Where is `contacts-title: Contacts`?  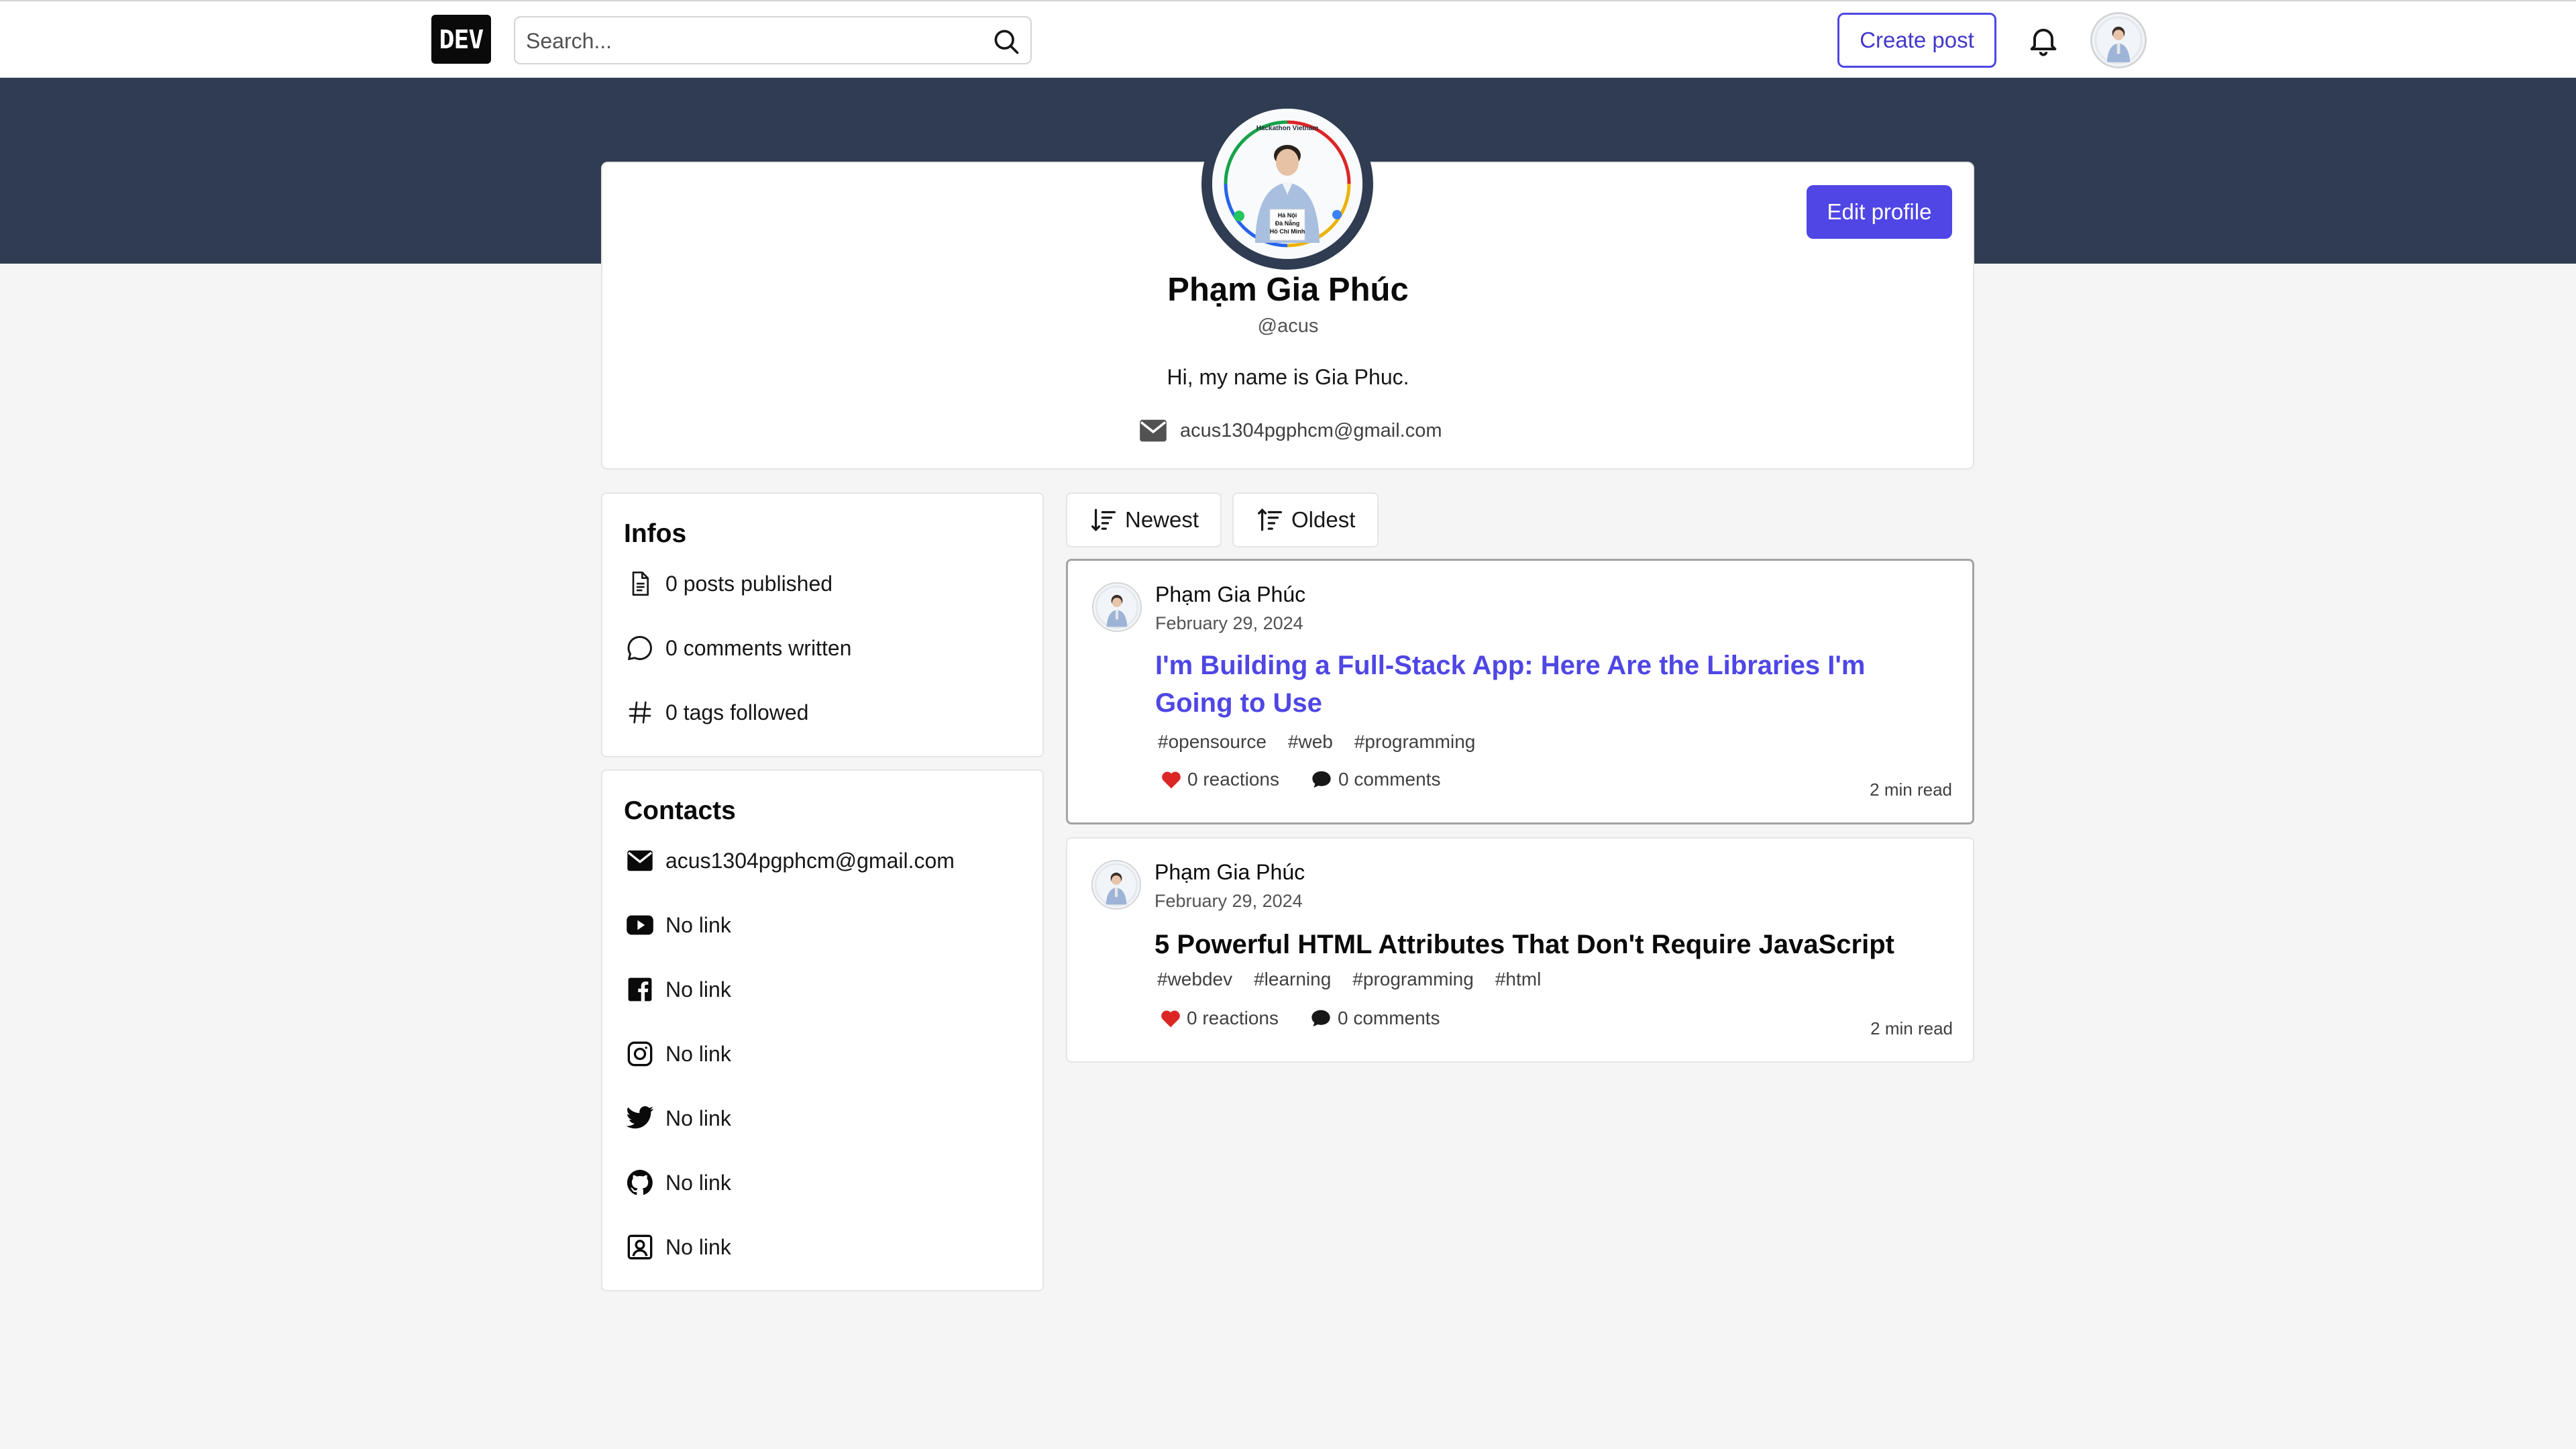 contacts-title: Contacts is located at coordinates (680, 810).